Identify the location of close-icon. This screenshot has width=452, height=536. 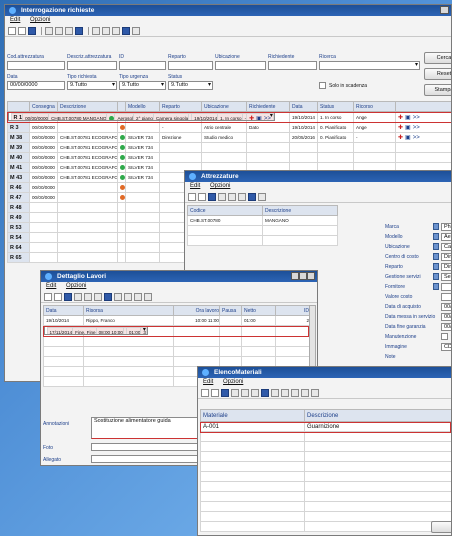
(311, 276).